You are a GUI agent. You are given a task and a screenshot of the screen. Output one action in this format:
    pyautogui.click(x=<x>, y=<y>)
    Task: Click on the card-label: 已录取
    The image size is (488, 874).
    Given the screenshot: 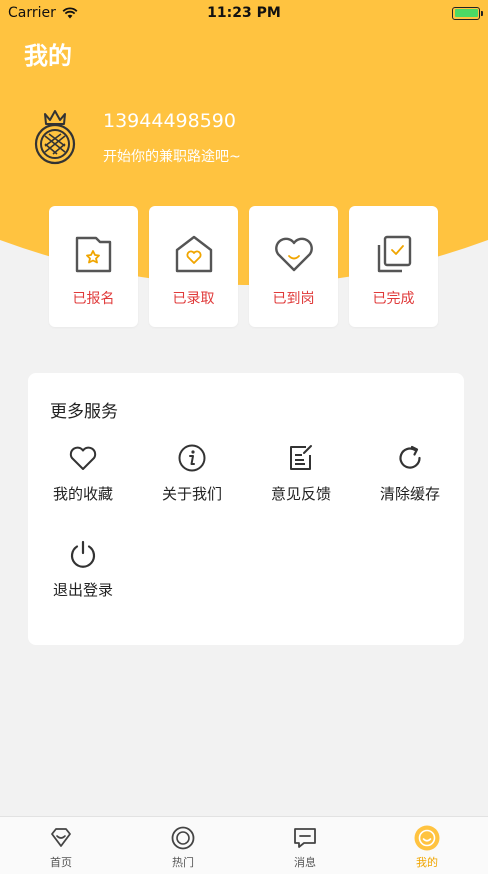 What is the action you would take?
    pyautogui.click(x=193, y=299)
    